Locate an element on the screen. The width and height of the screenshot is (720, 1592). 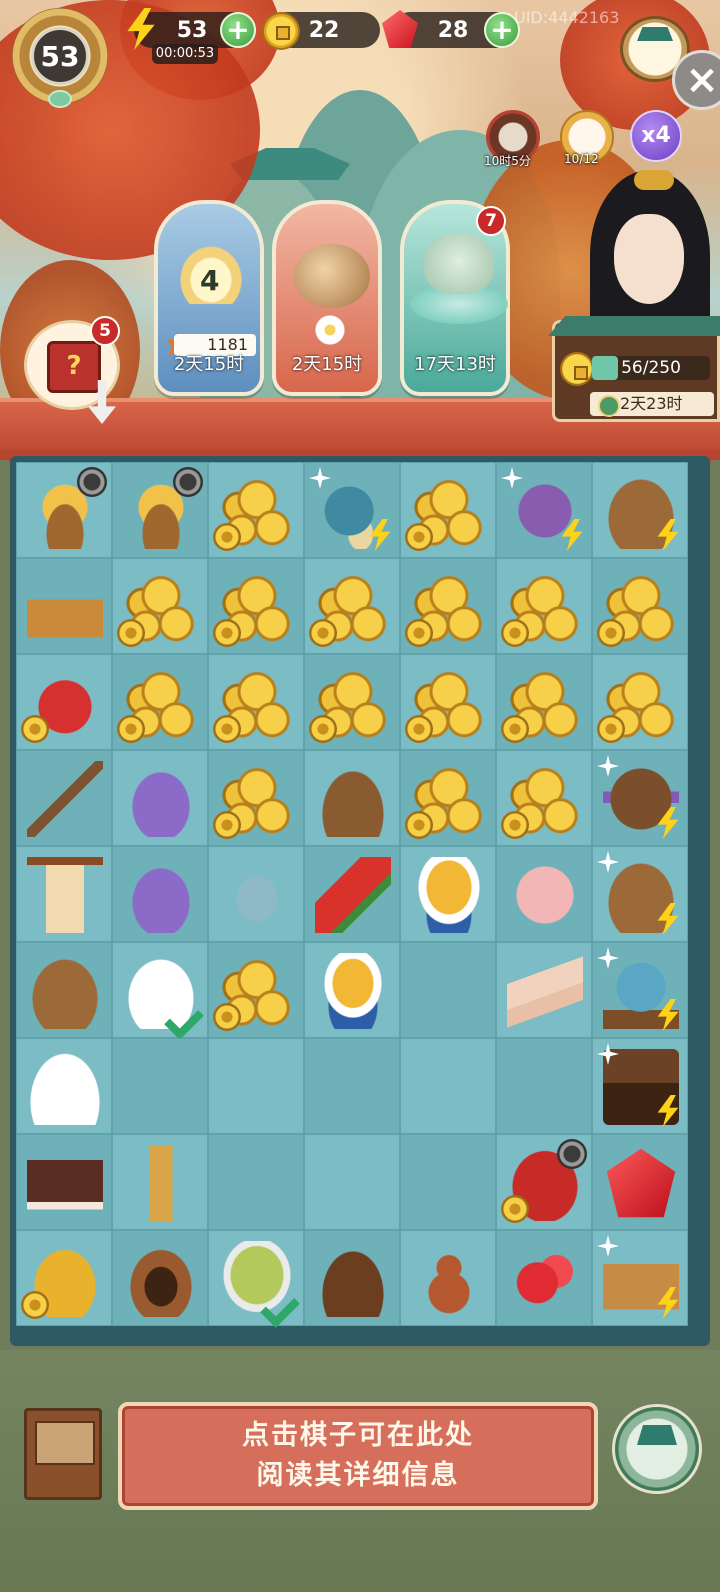
add-energy-button: + is located at coordinates (238, 30).